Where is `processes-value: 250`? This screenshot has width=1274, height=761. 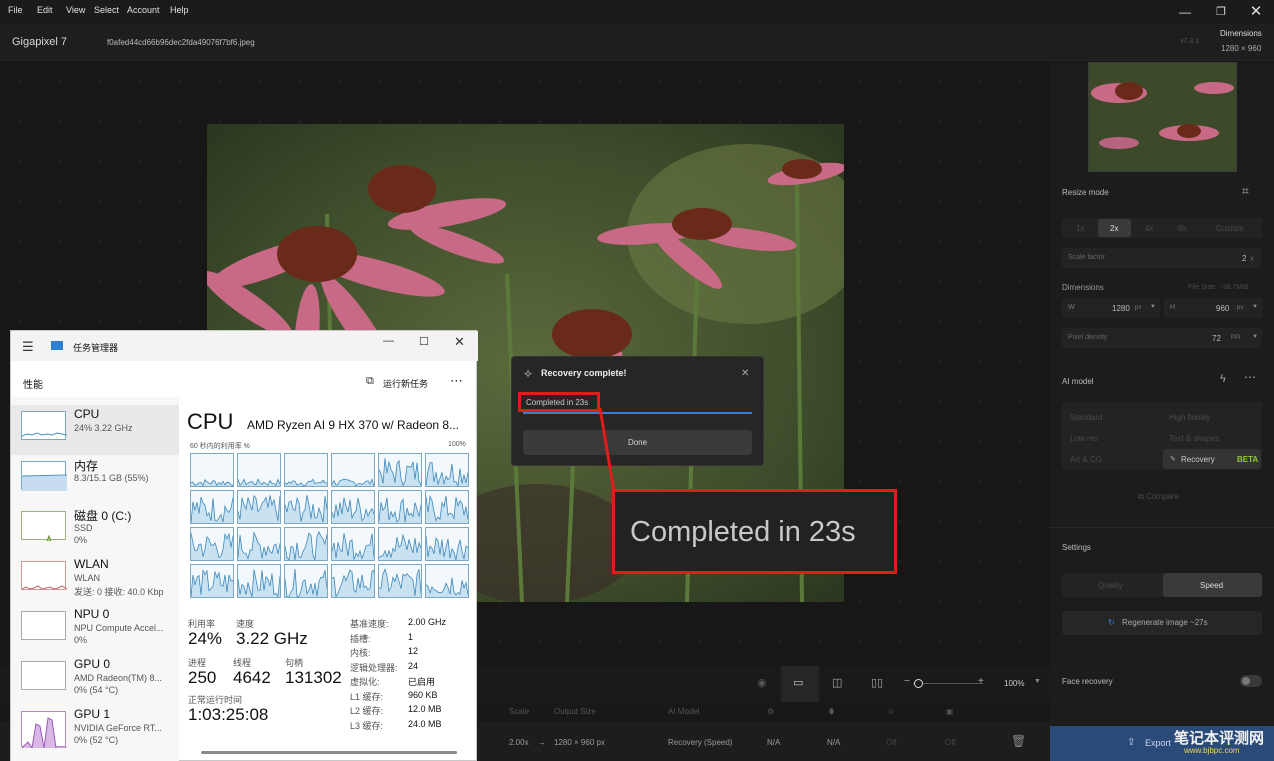
processes-value: 250 is located at coordinates (202, 677).